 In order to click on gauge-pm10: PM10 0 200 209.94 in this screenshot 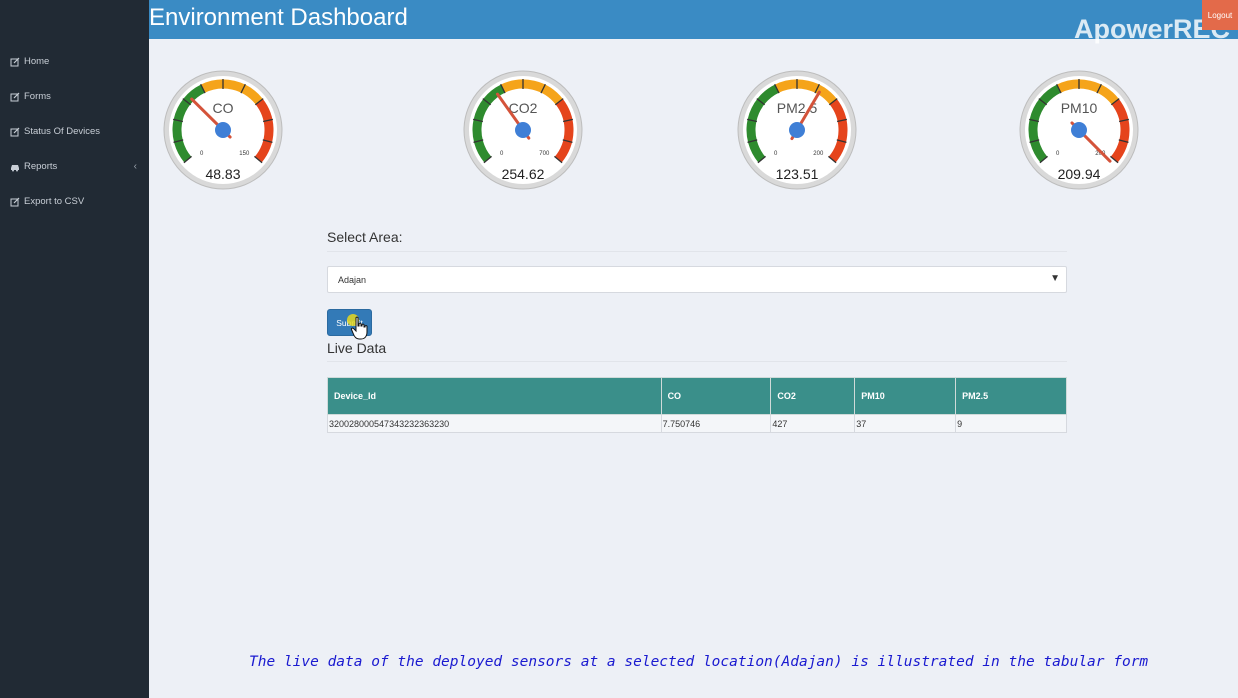, I will do `click(1079, 130)`.